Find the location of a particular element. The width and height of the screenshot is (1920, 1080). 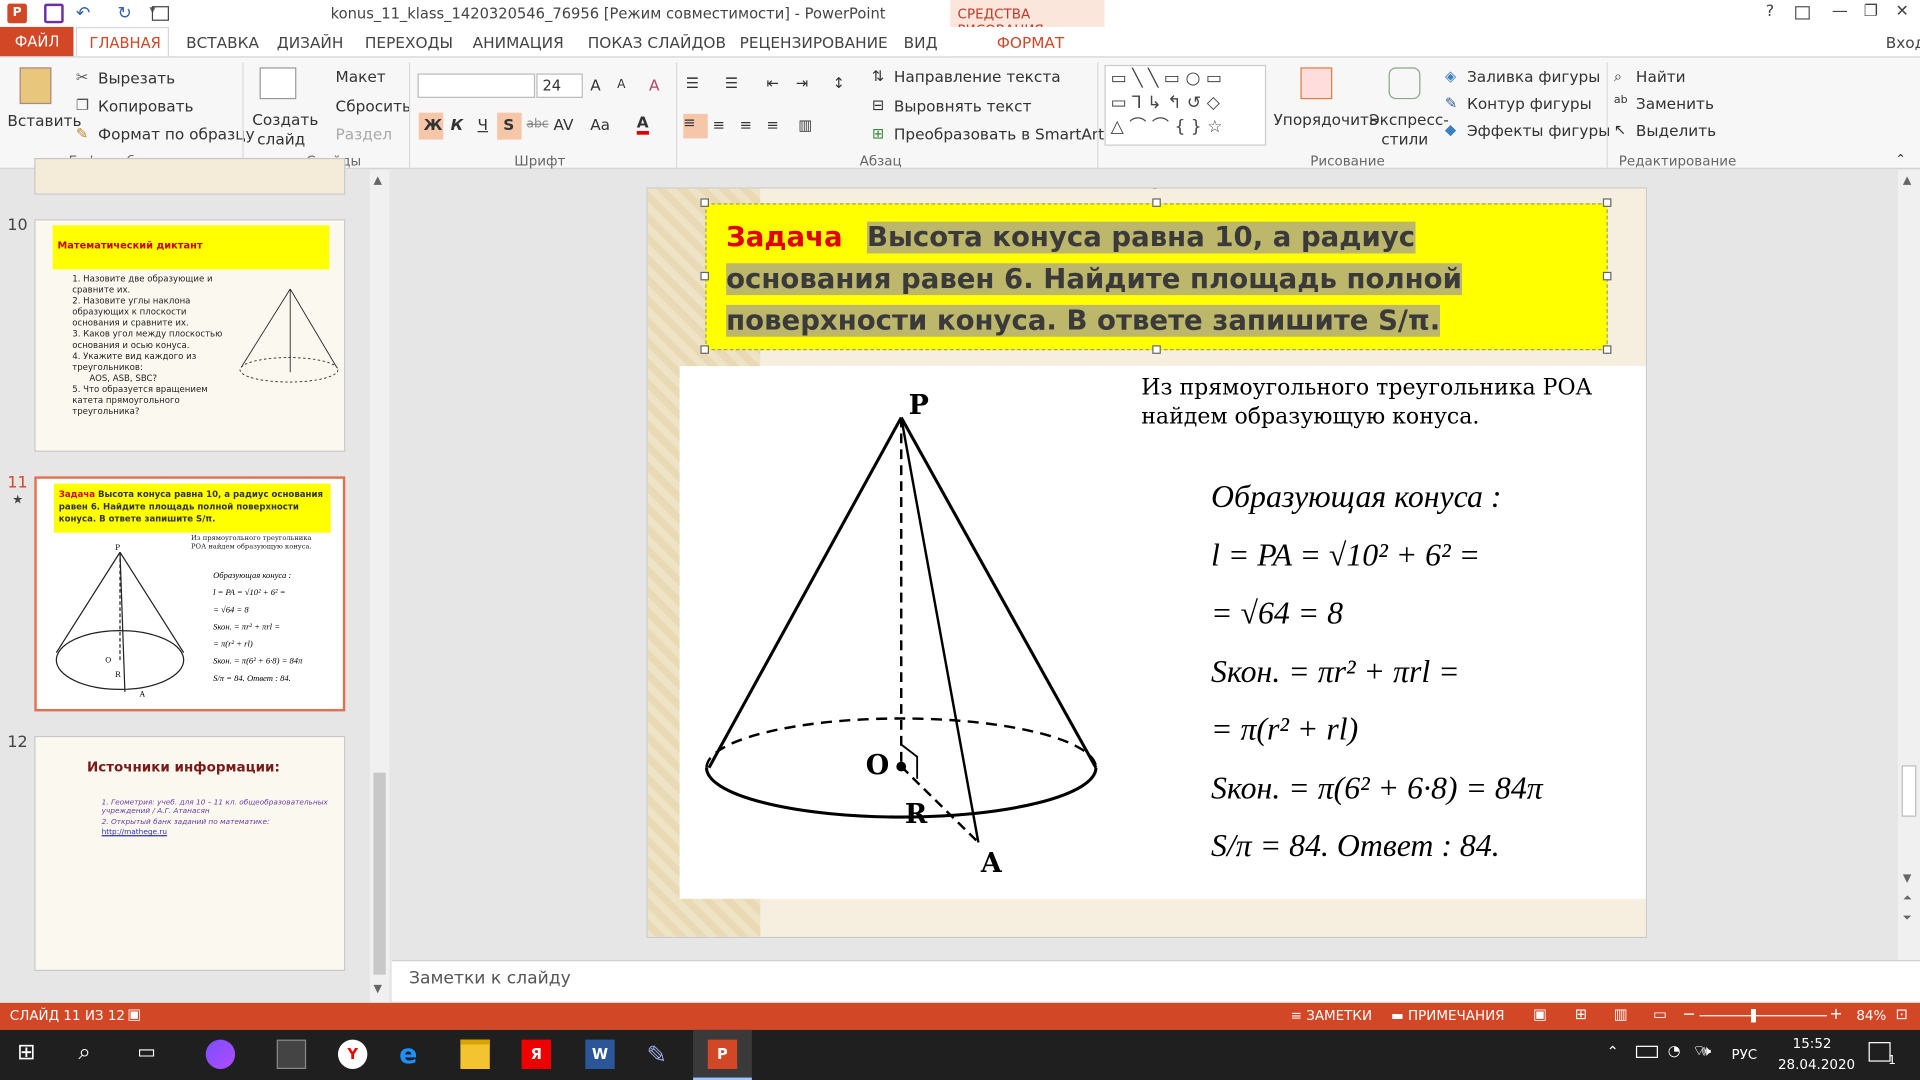

slide-sorter-icon: ⊞ is located at coordinates (1581, 1013).